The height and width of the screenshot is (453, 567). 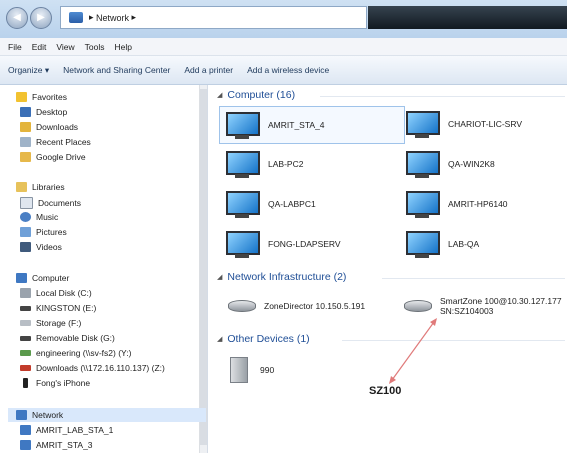 What do you see at coordinates (385, 391) in the screenshot?
I see `annotation-label: SZ100` at bounding box center [385, 391].